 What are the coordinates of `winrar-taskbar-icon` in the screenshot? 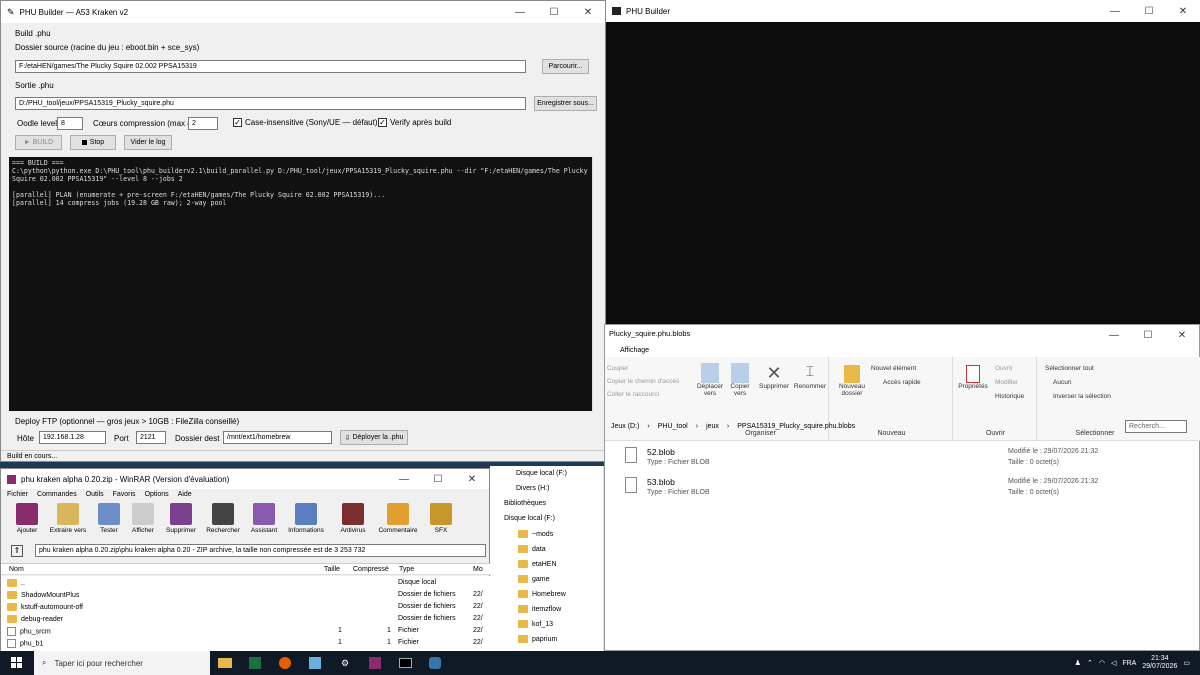 It's located at (375, 663).